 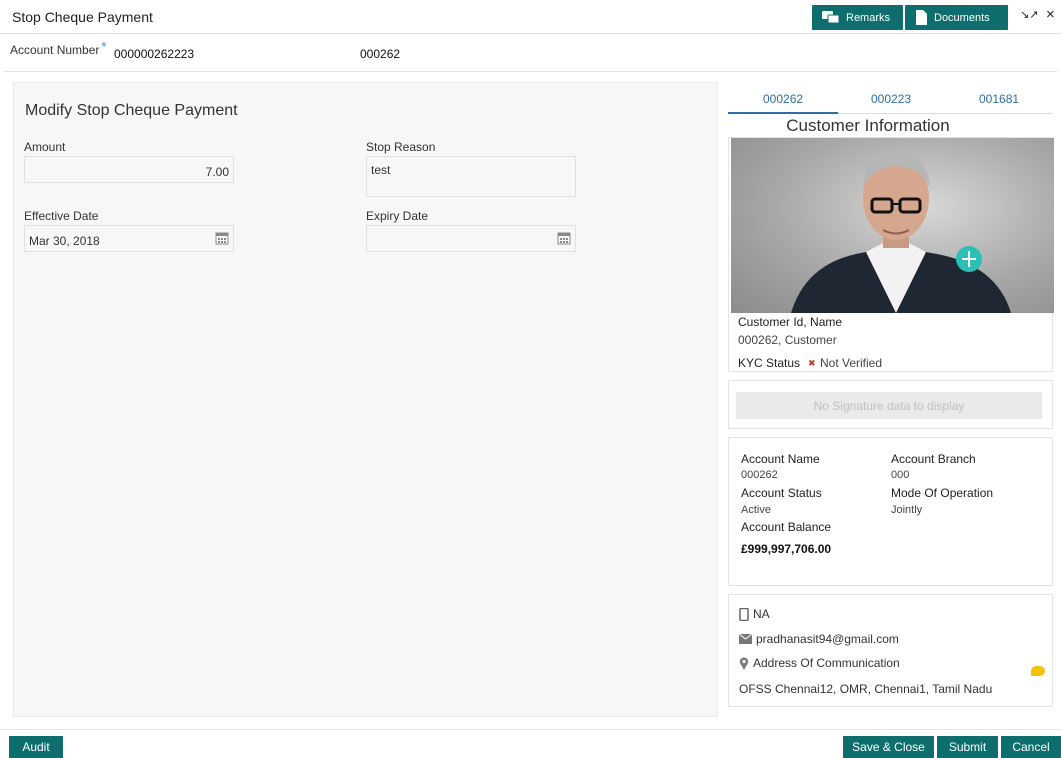 I want to click on documents-button: Documents, so click(x=956, y=17).